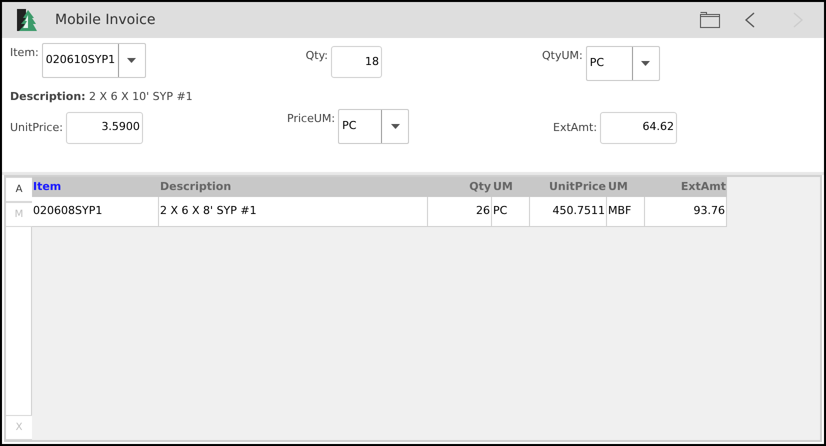 Image resolution: width=826 pixels, height=446 pixels. I want to click on input-field: 3.5900, so click(104, 128).